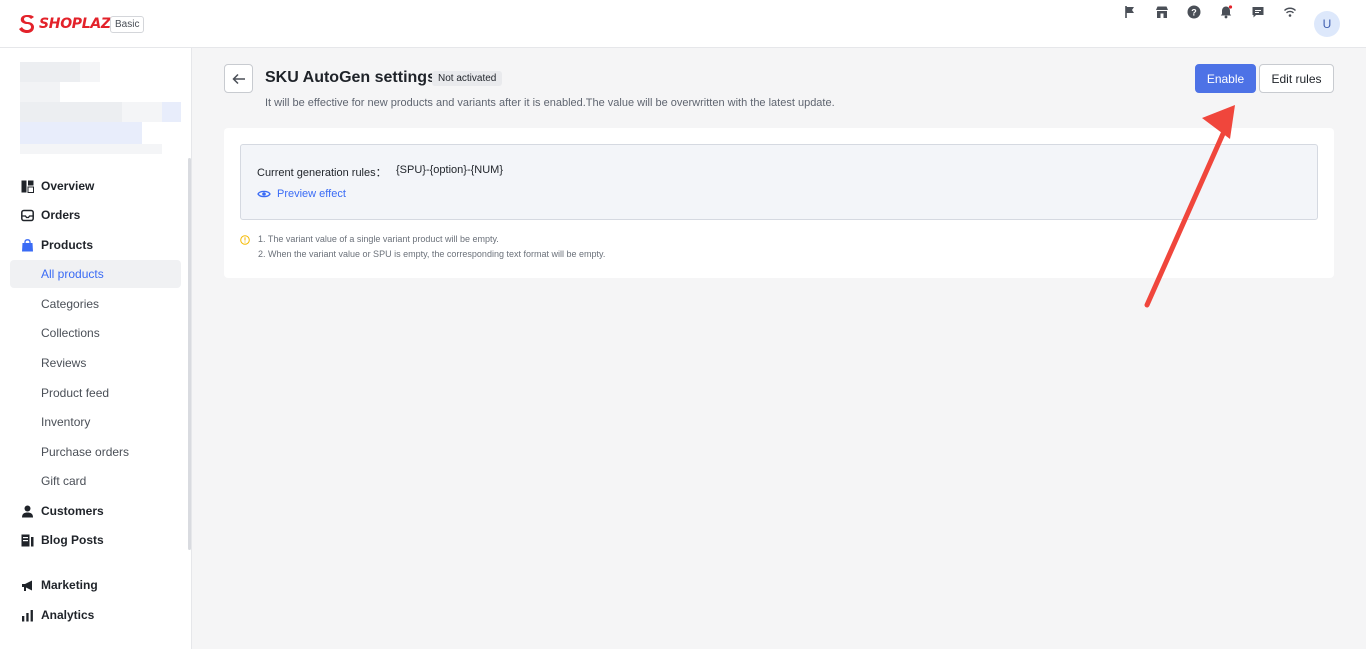 This screenshot has width=1366, height=649. I want to click on status-badge: Not activated, so click(467, 78).